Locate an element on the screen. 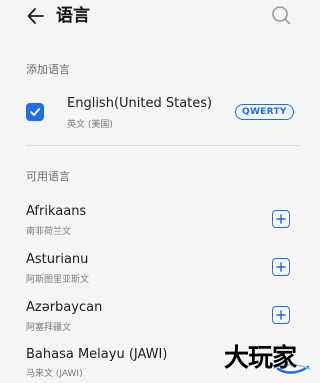 This screenshot has width=320, height=383. page-title: 语言 is located at coordinates (73, 16).